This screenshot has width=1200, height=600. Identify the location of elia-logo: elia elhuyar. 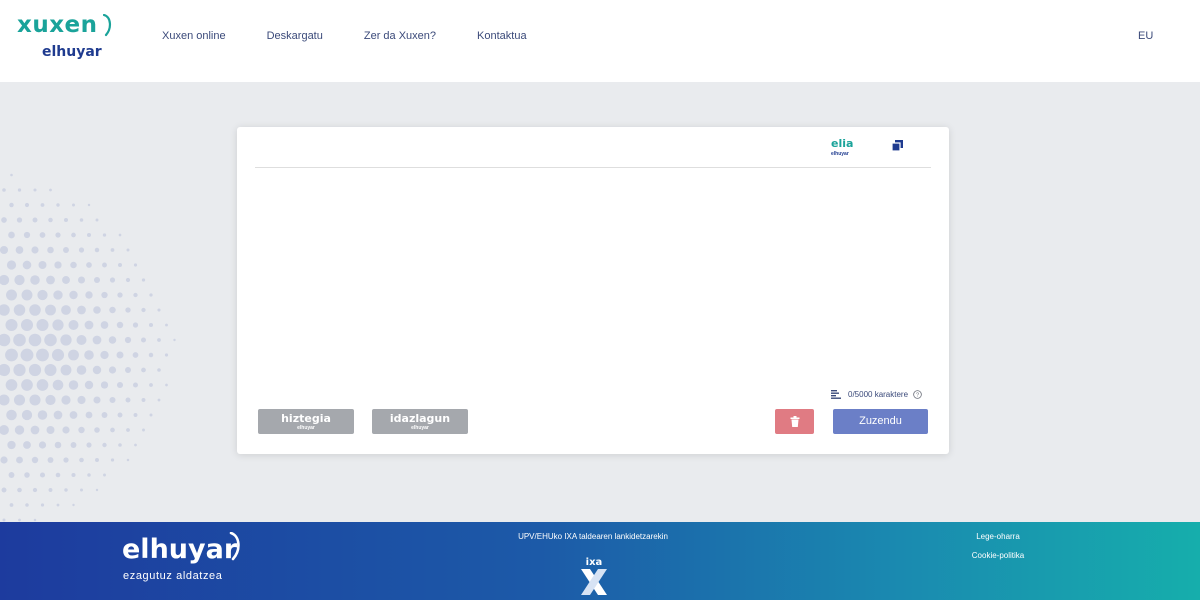
(846, 148).